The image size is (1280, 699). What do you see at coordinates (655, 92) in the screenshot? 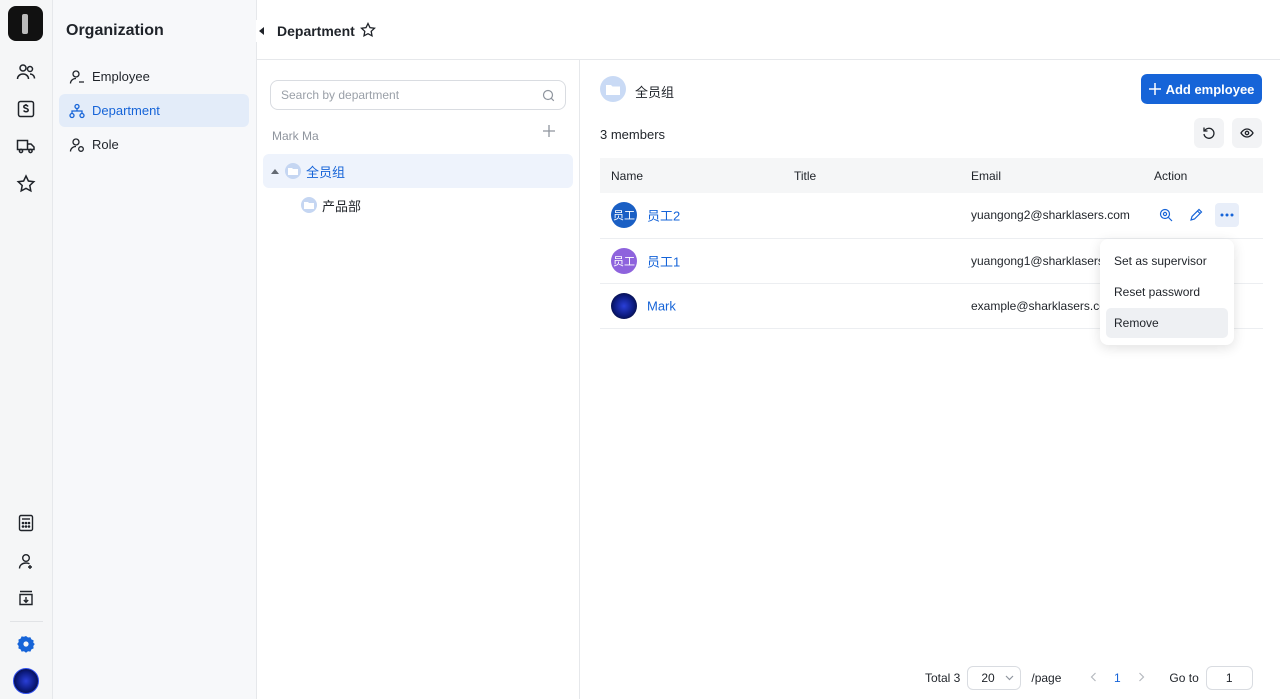
I see `group-name: 全员组` at bounding box center [655, 92].